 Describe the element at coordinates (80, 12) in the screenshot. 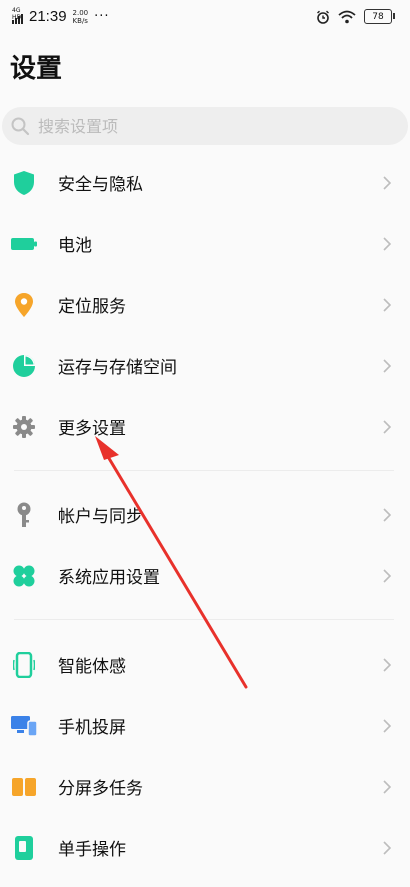

I see `net-speed-value: 2.00` at that location.